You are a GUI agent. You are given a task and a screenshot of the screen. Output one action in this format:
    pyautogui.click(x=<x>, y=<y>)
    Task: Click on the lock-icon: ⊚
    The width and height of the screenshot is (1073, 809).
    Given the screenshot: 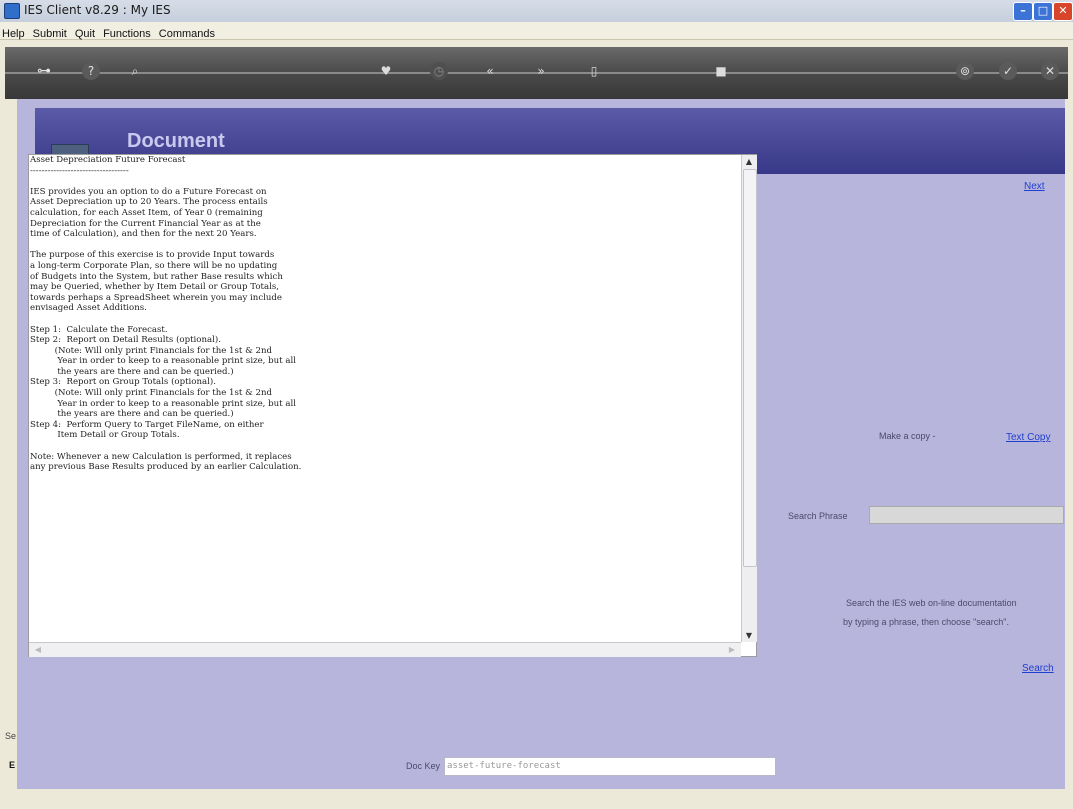 What is the action you would take?
    pyautogui.click(x=965, y=71)
    